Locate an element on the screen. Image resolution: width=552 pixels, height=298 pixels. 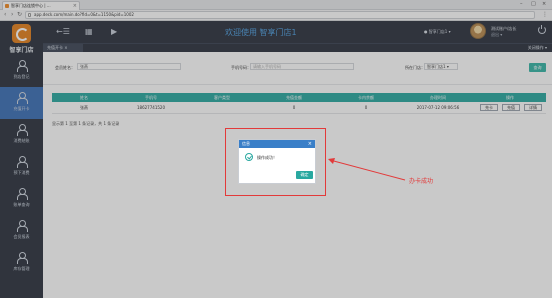
annotation-arrow-icon is located at coordinates (367, 169).